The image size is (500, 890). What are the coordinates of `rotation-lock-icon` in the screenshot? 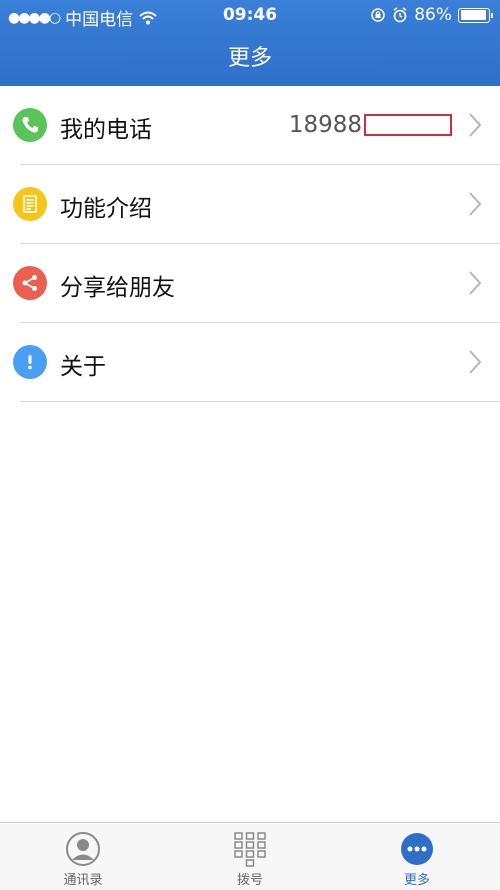 It's located at (378, 15).